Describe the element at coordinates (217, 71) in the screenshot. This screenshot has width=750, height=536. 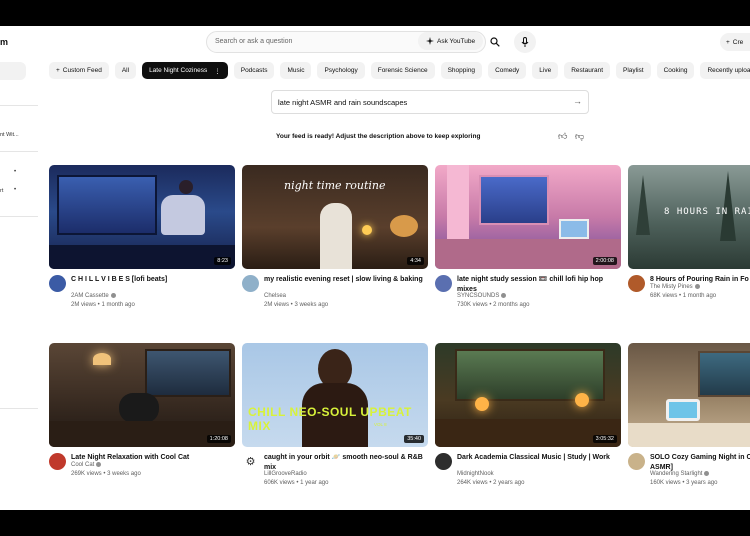
I see `more-vert-icon: ⋮` at that location.